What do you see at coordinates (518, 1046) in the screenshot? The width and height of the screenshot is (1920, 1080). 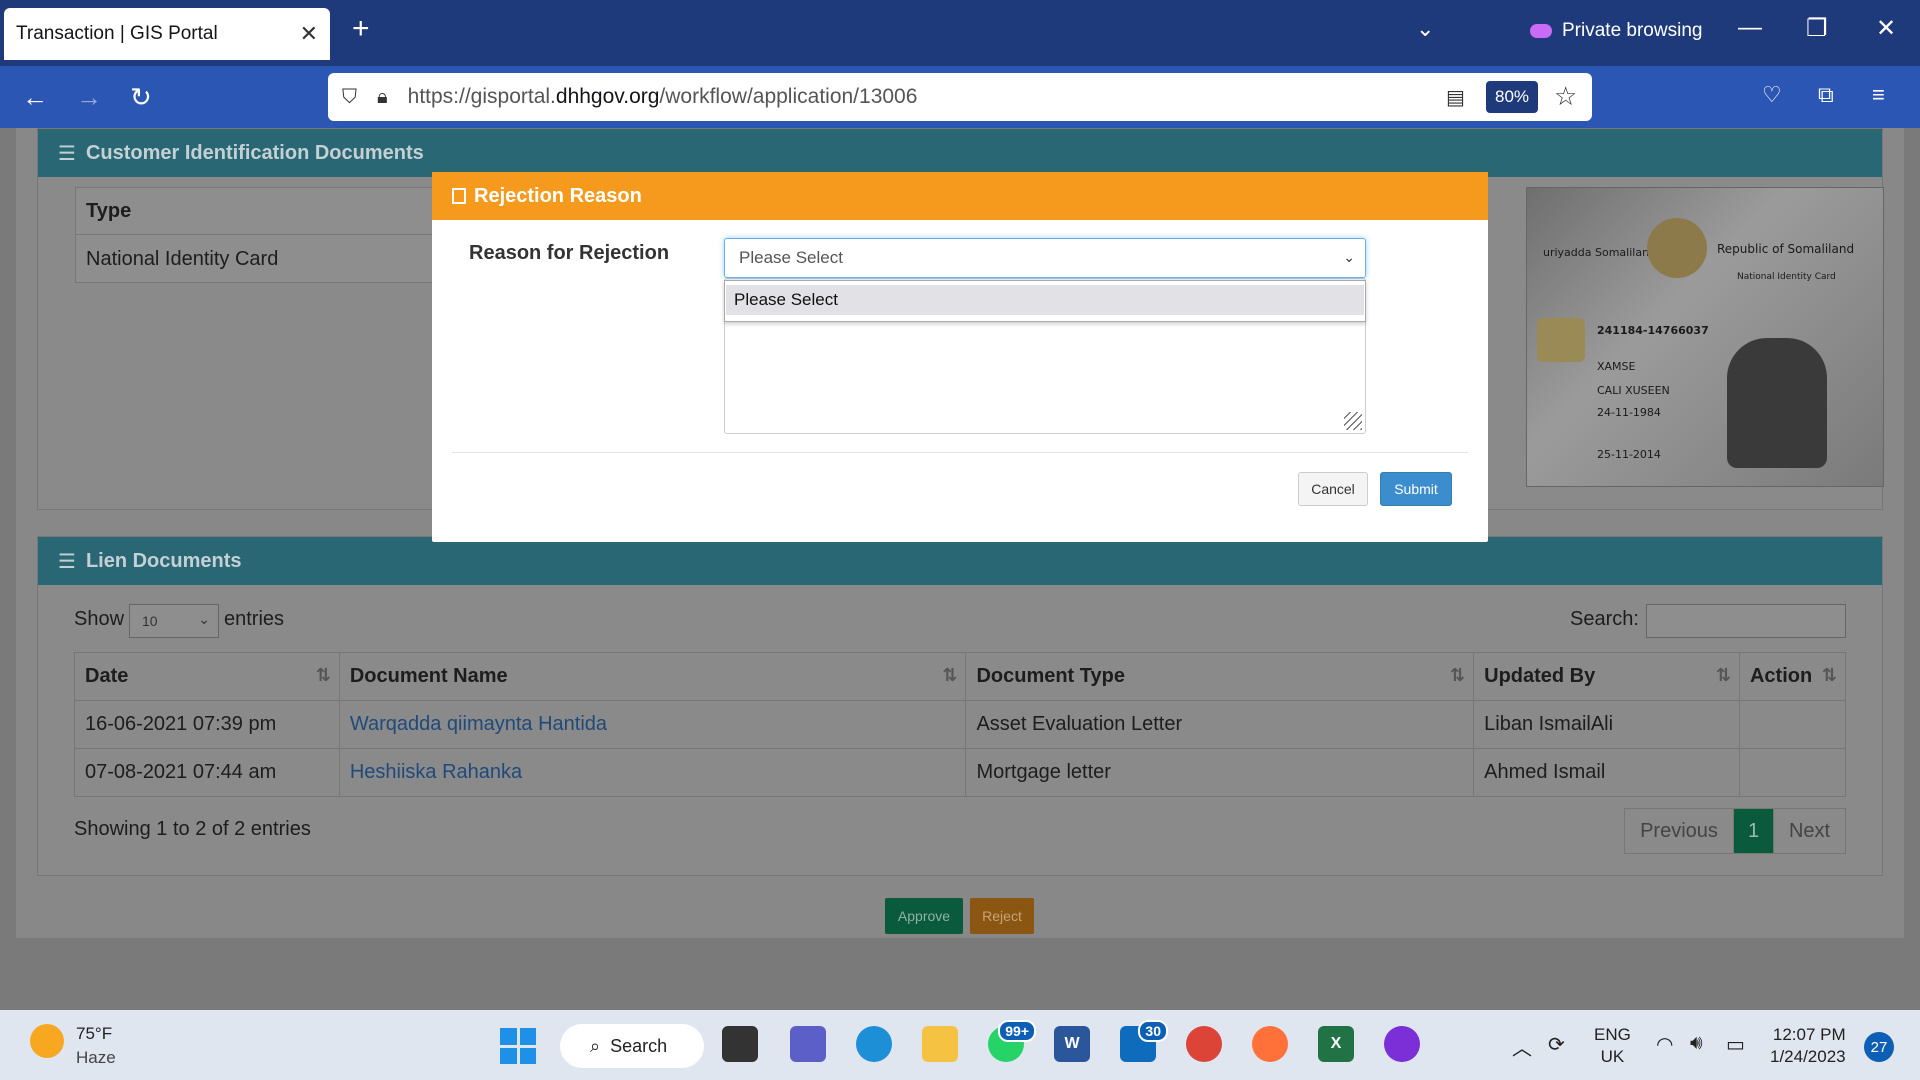 I see `start-button` at bounding box center [518, 1046].